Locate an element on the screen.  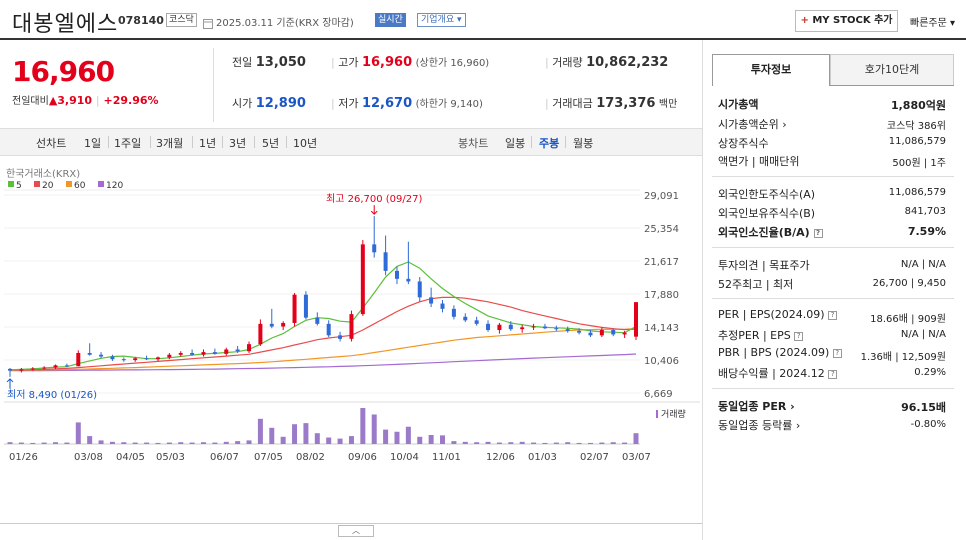
sector-per-value: 96.15배 is located at coordinates (923, 407).